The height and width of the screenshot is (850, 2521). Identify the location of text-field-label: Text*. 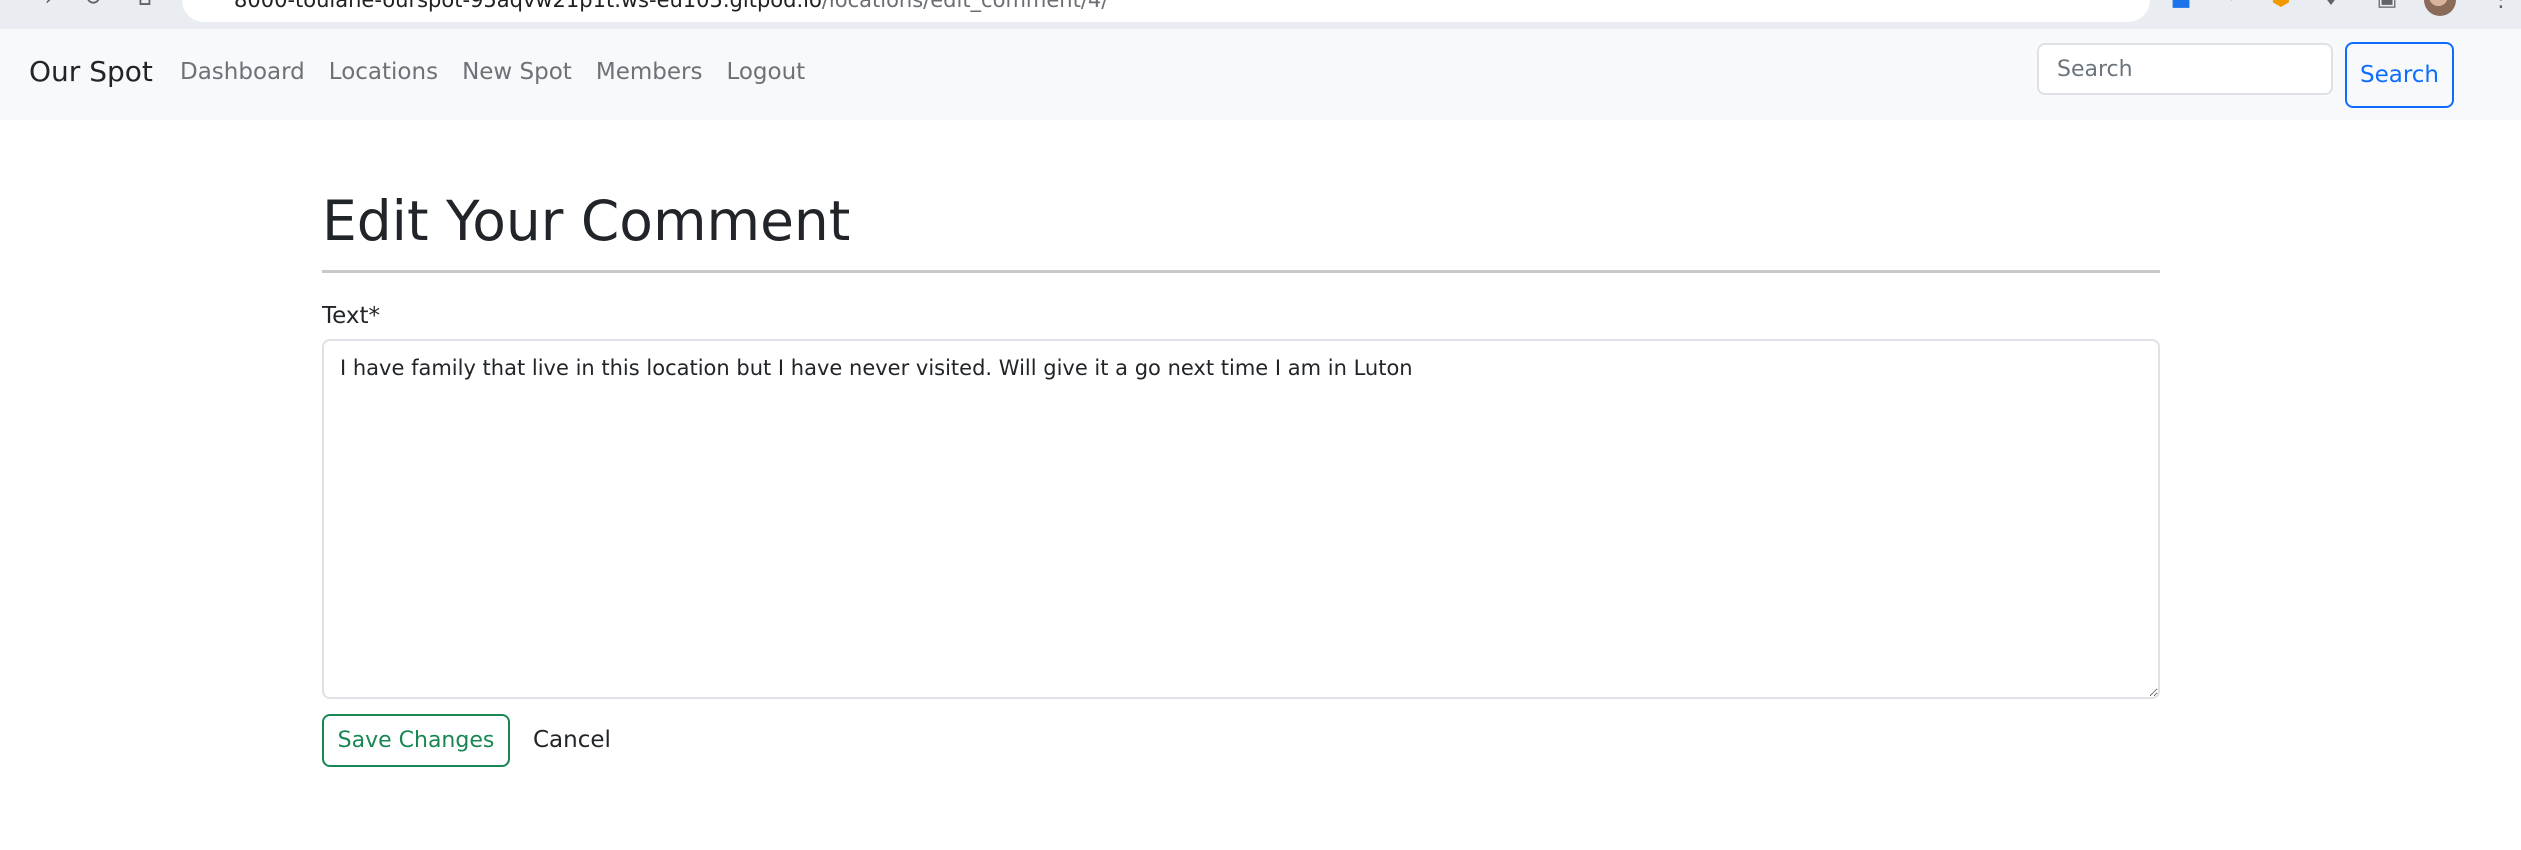
(351, 316).